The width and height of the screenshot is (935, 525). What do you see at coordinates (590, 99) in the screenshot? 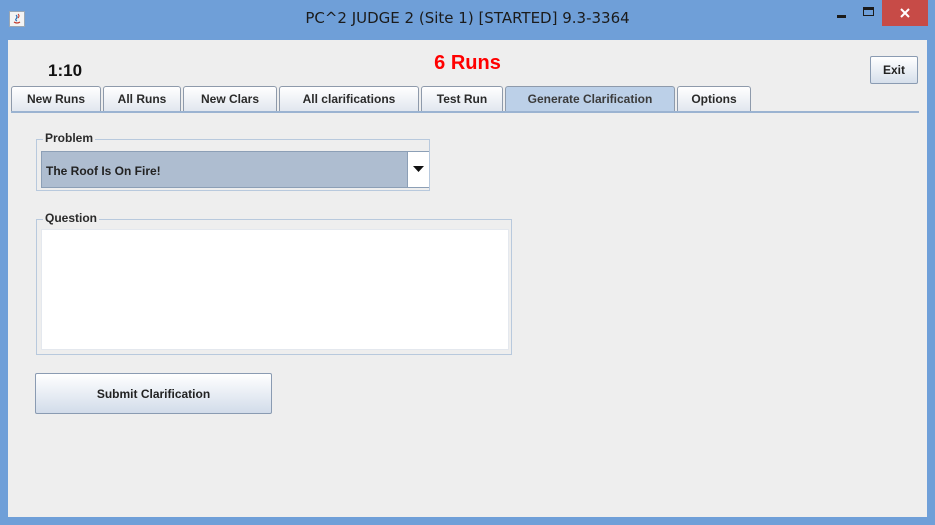
I see `tab-generate-clarification: Generate Clarification` at bounding box center [590, 99].